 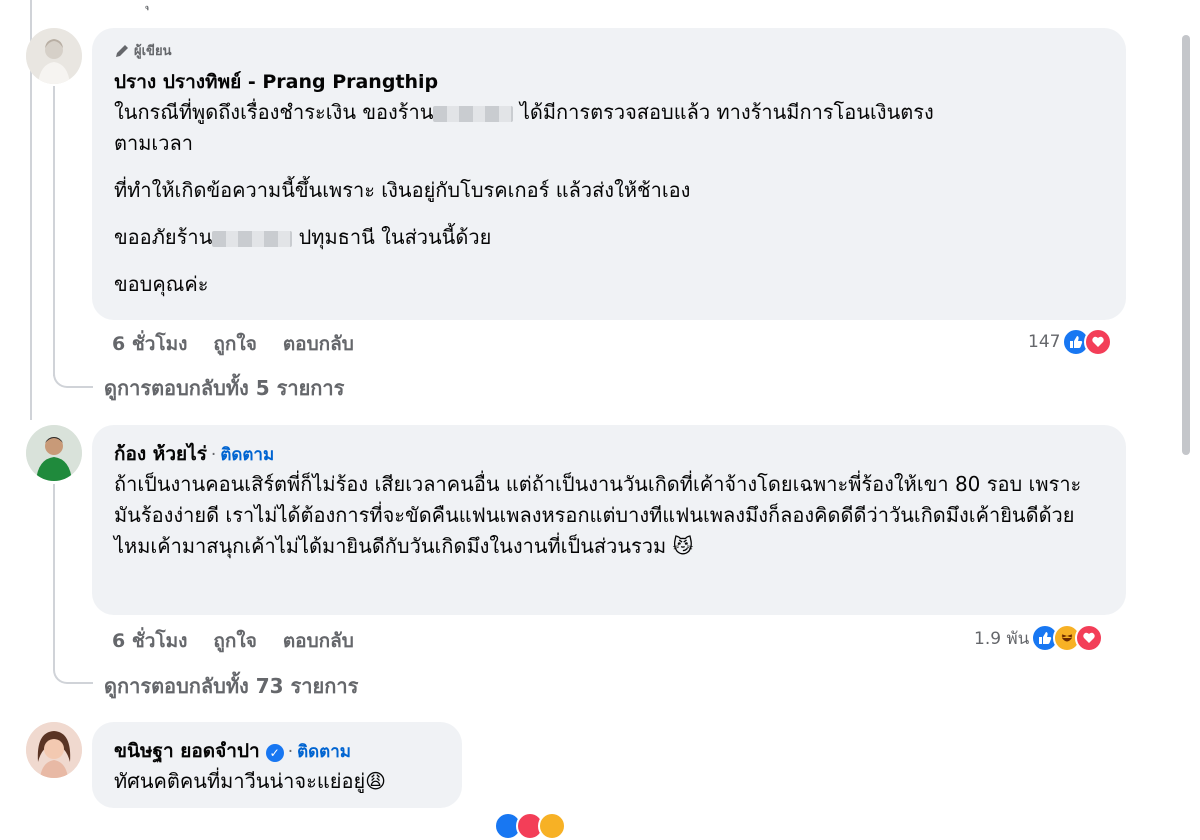 What do you see at coordinates (250, 781) in the screenshot?
I see `comment-text: ทัศนคติคนที่มาวีนน่าจะแย่อยู่😩` at bounding box center [250, 781].